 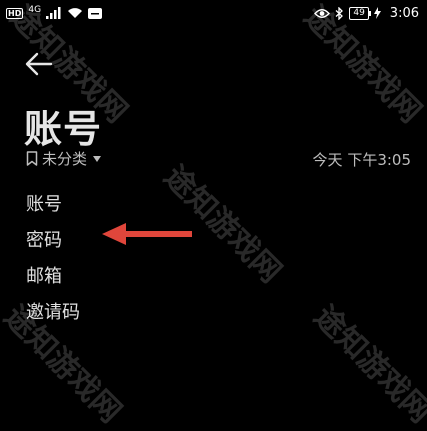 I want to click on chevron-down-icon, so click(x=97, y=158).